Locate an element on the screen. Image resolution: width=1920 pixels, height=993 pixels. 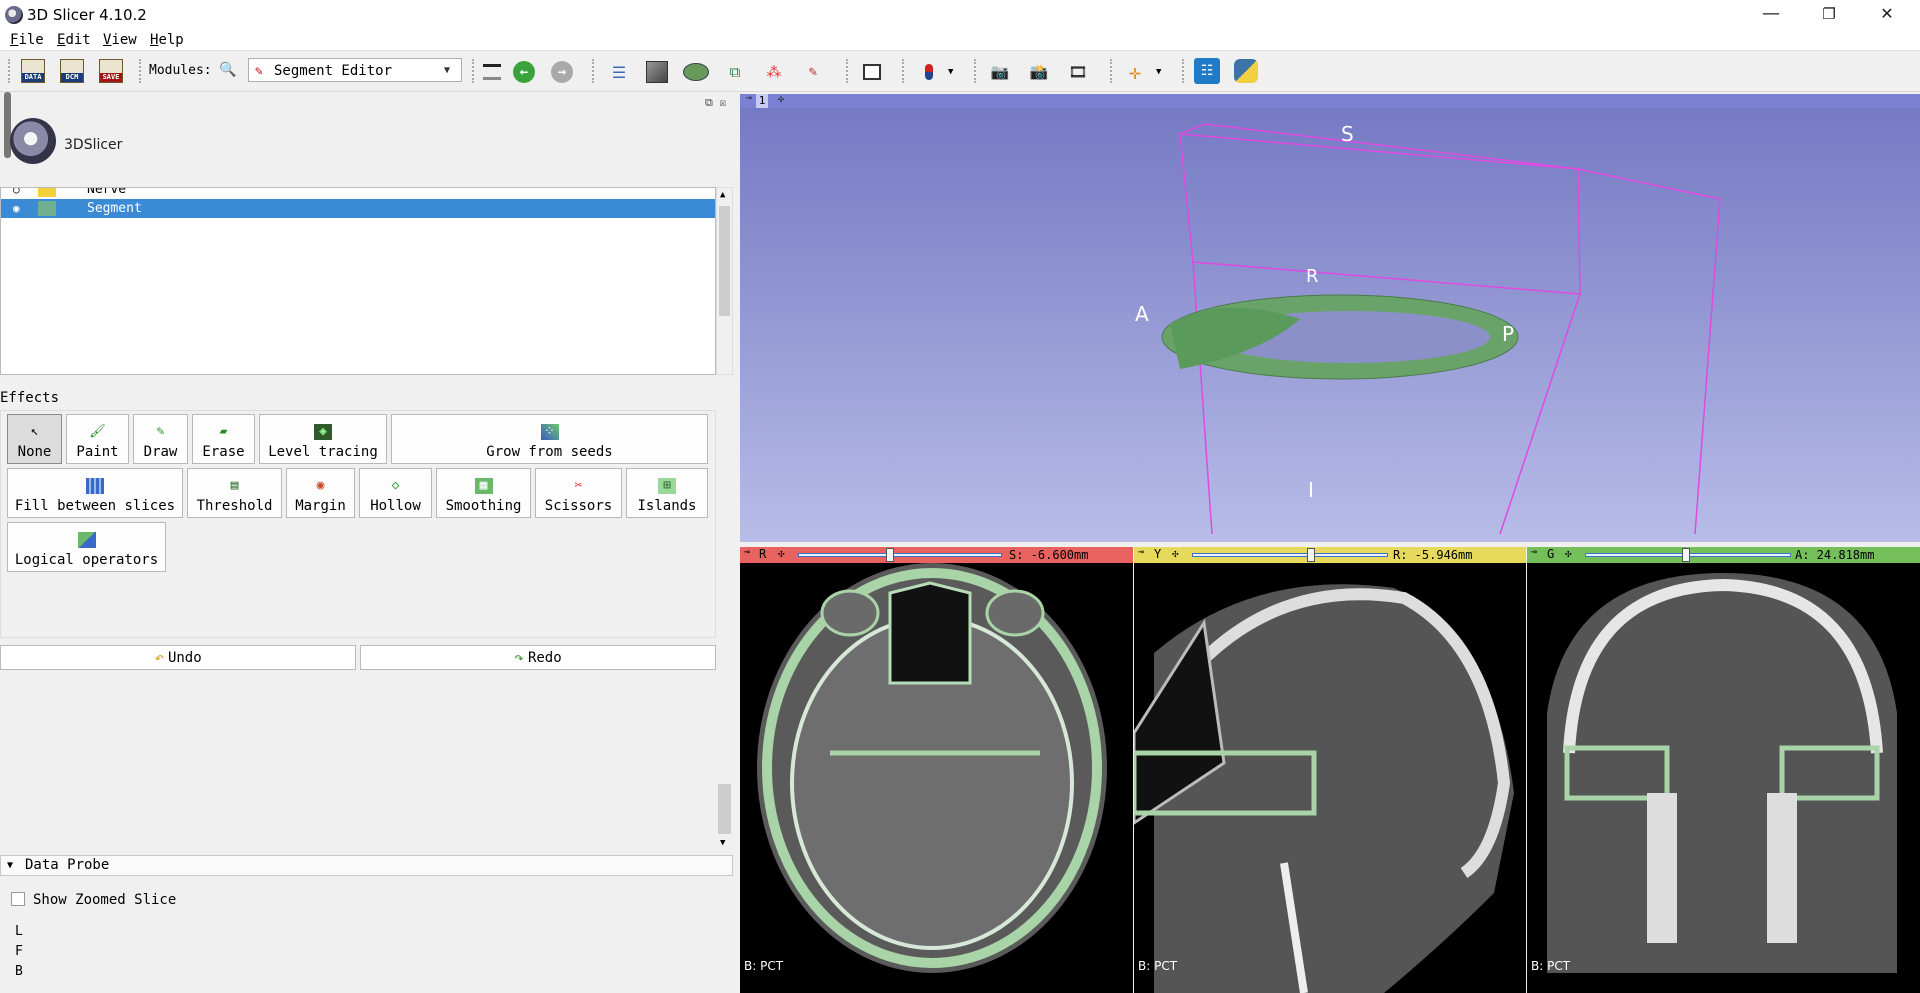
show-zoomed-slice-checkbox is located at coordinates (18, 899).